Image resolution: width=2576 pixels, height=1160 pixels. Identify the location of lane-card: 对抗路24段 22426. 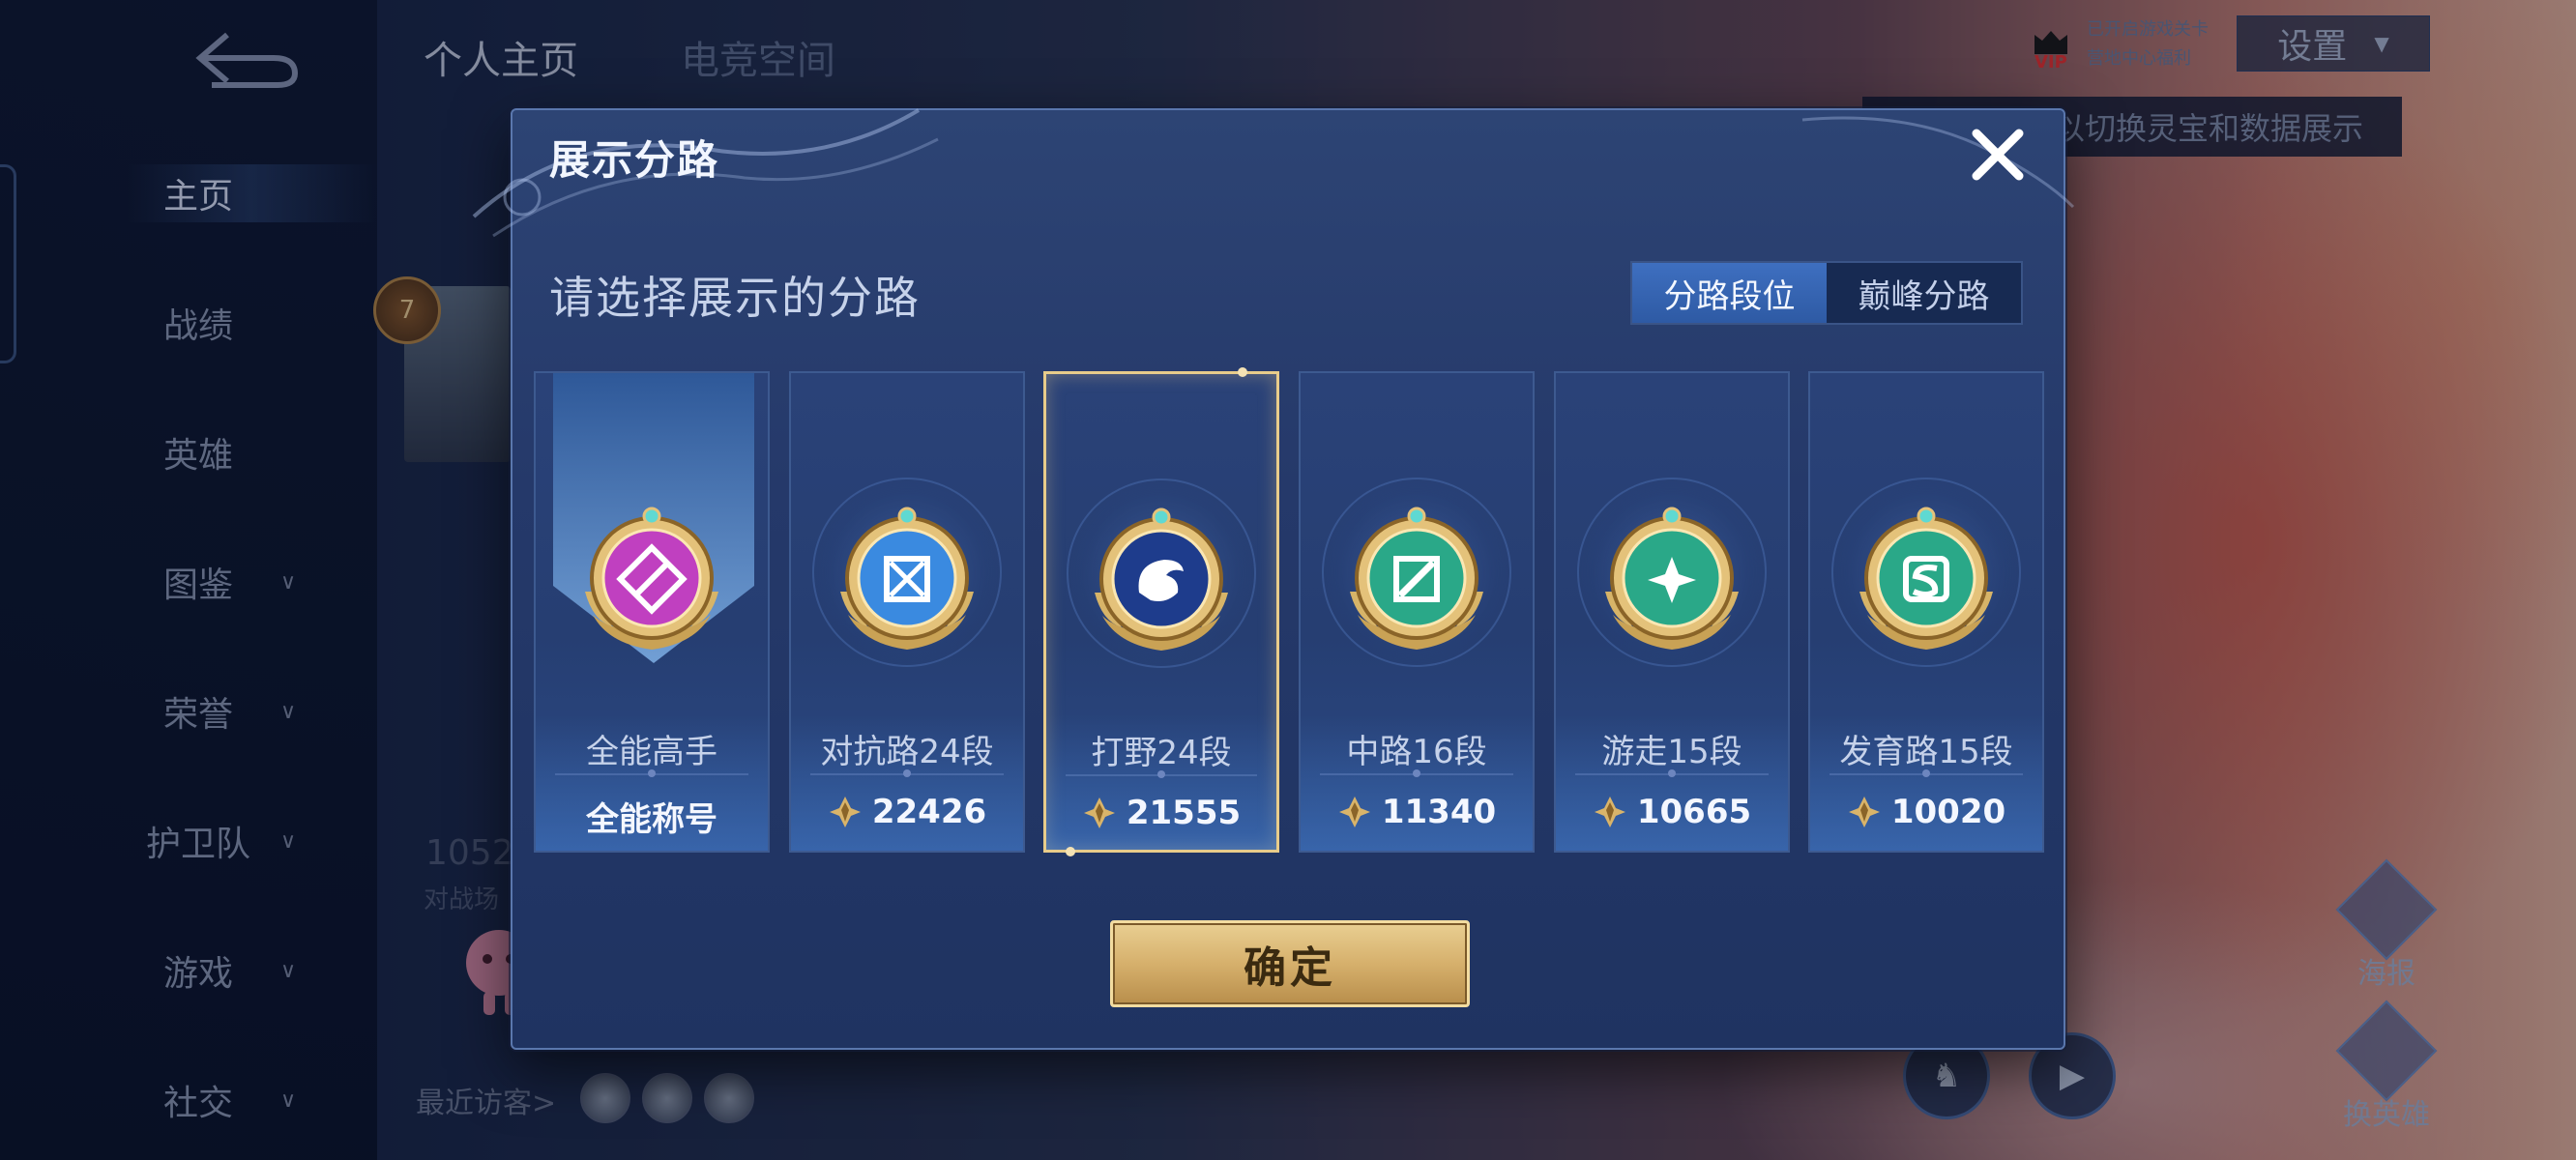
(907, 612).